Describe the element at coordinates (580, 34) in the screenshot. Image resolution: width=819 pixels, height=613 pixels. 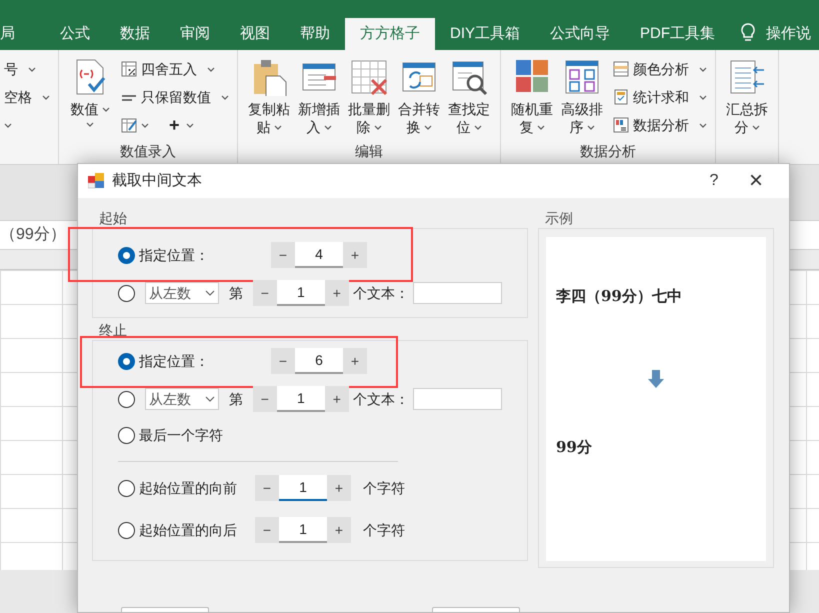
I see `ribbon-tab: 公式向导` at that location.